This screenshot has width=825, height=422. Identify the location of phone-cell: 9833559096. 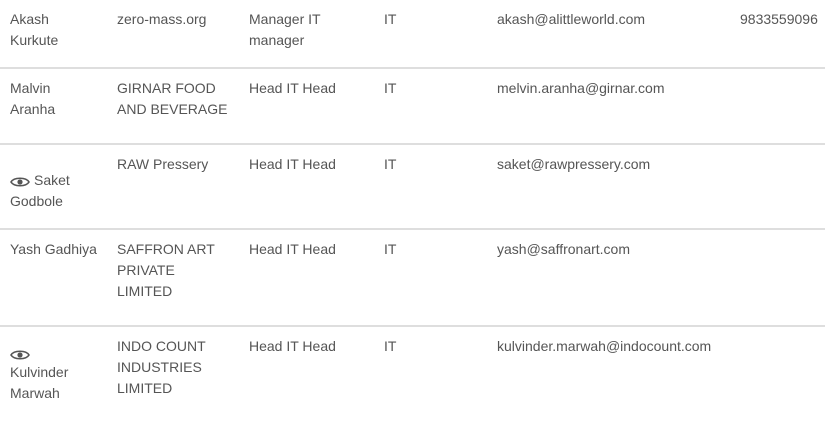
(782, 19).